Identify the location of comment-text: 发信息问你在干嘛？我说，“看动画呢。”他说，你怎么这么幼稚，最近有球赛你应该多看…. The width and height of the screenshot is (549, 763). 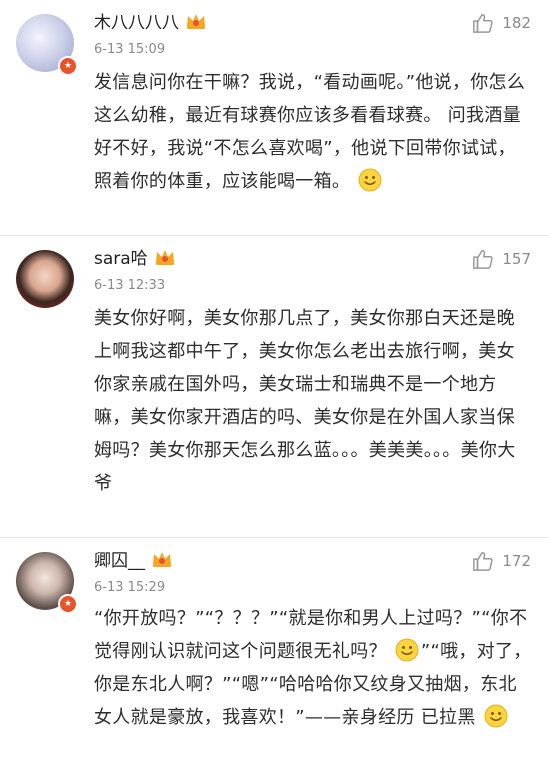
(313, 132).